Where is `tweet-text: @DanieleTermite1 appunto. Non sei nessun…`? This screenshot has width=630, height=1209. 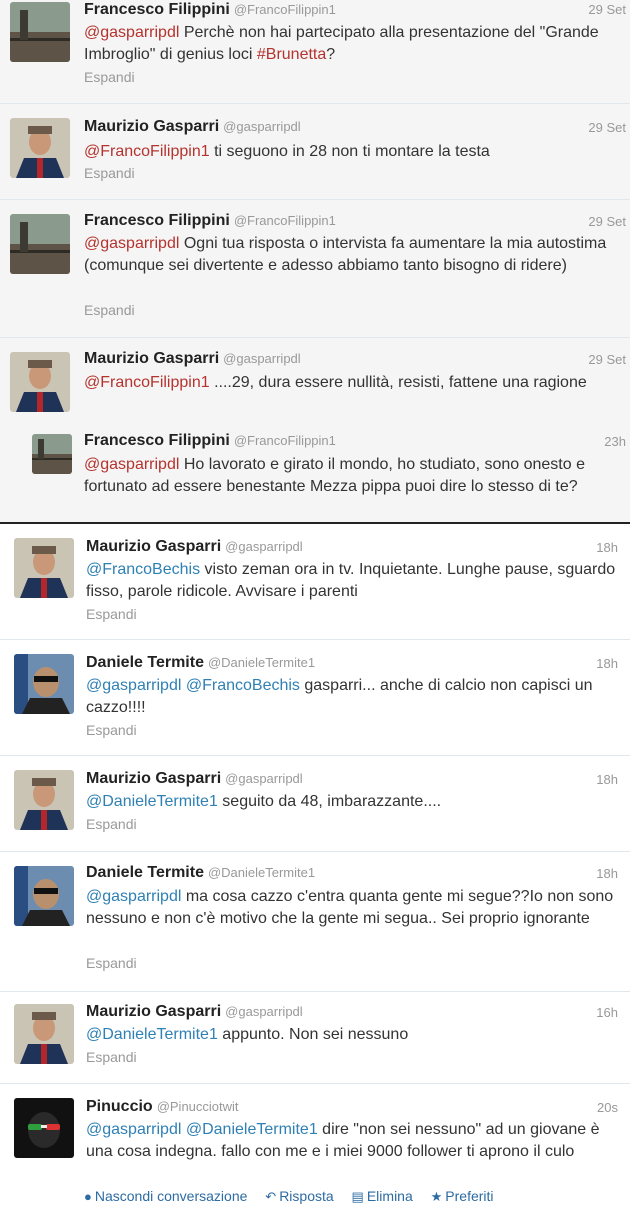 tweet-text: @DanieleTermite1 appunto. Non sei nessun… is located at coordinates (354, 1035).